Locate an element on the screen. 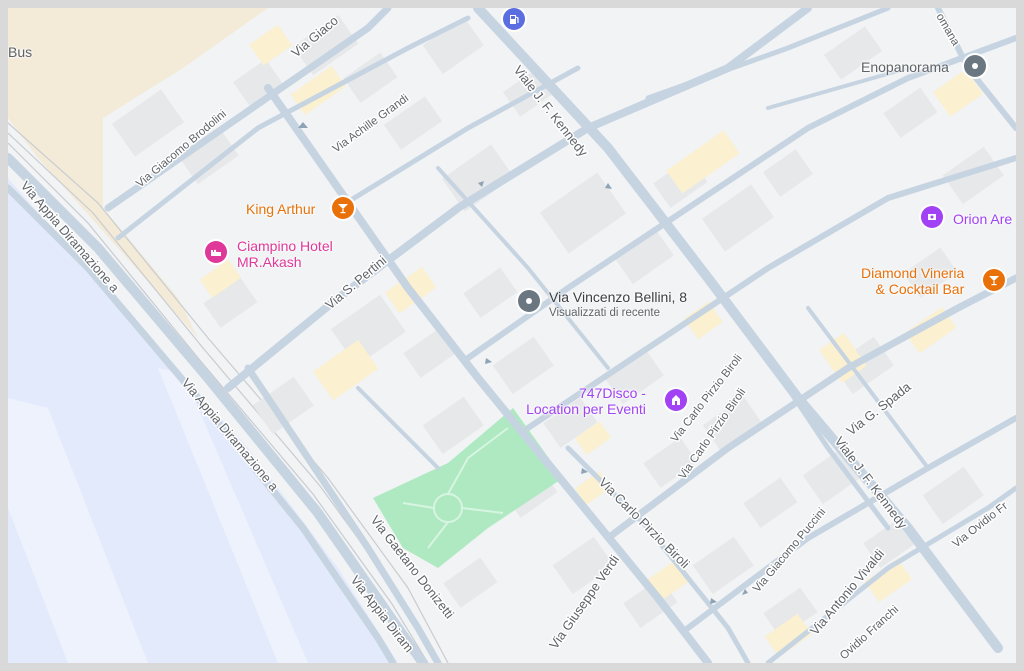 The width and height of the screenshot is (1024, 671). disco-747-line1: 747Disco - is located at coordinates (612, 393).